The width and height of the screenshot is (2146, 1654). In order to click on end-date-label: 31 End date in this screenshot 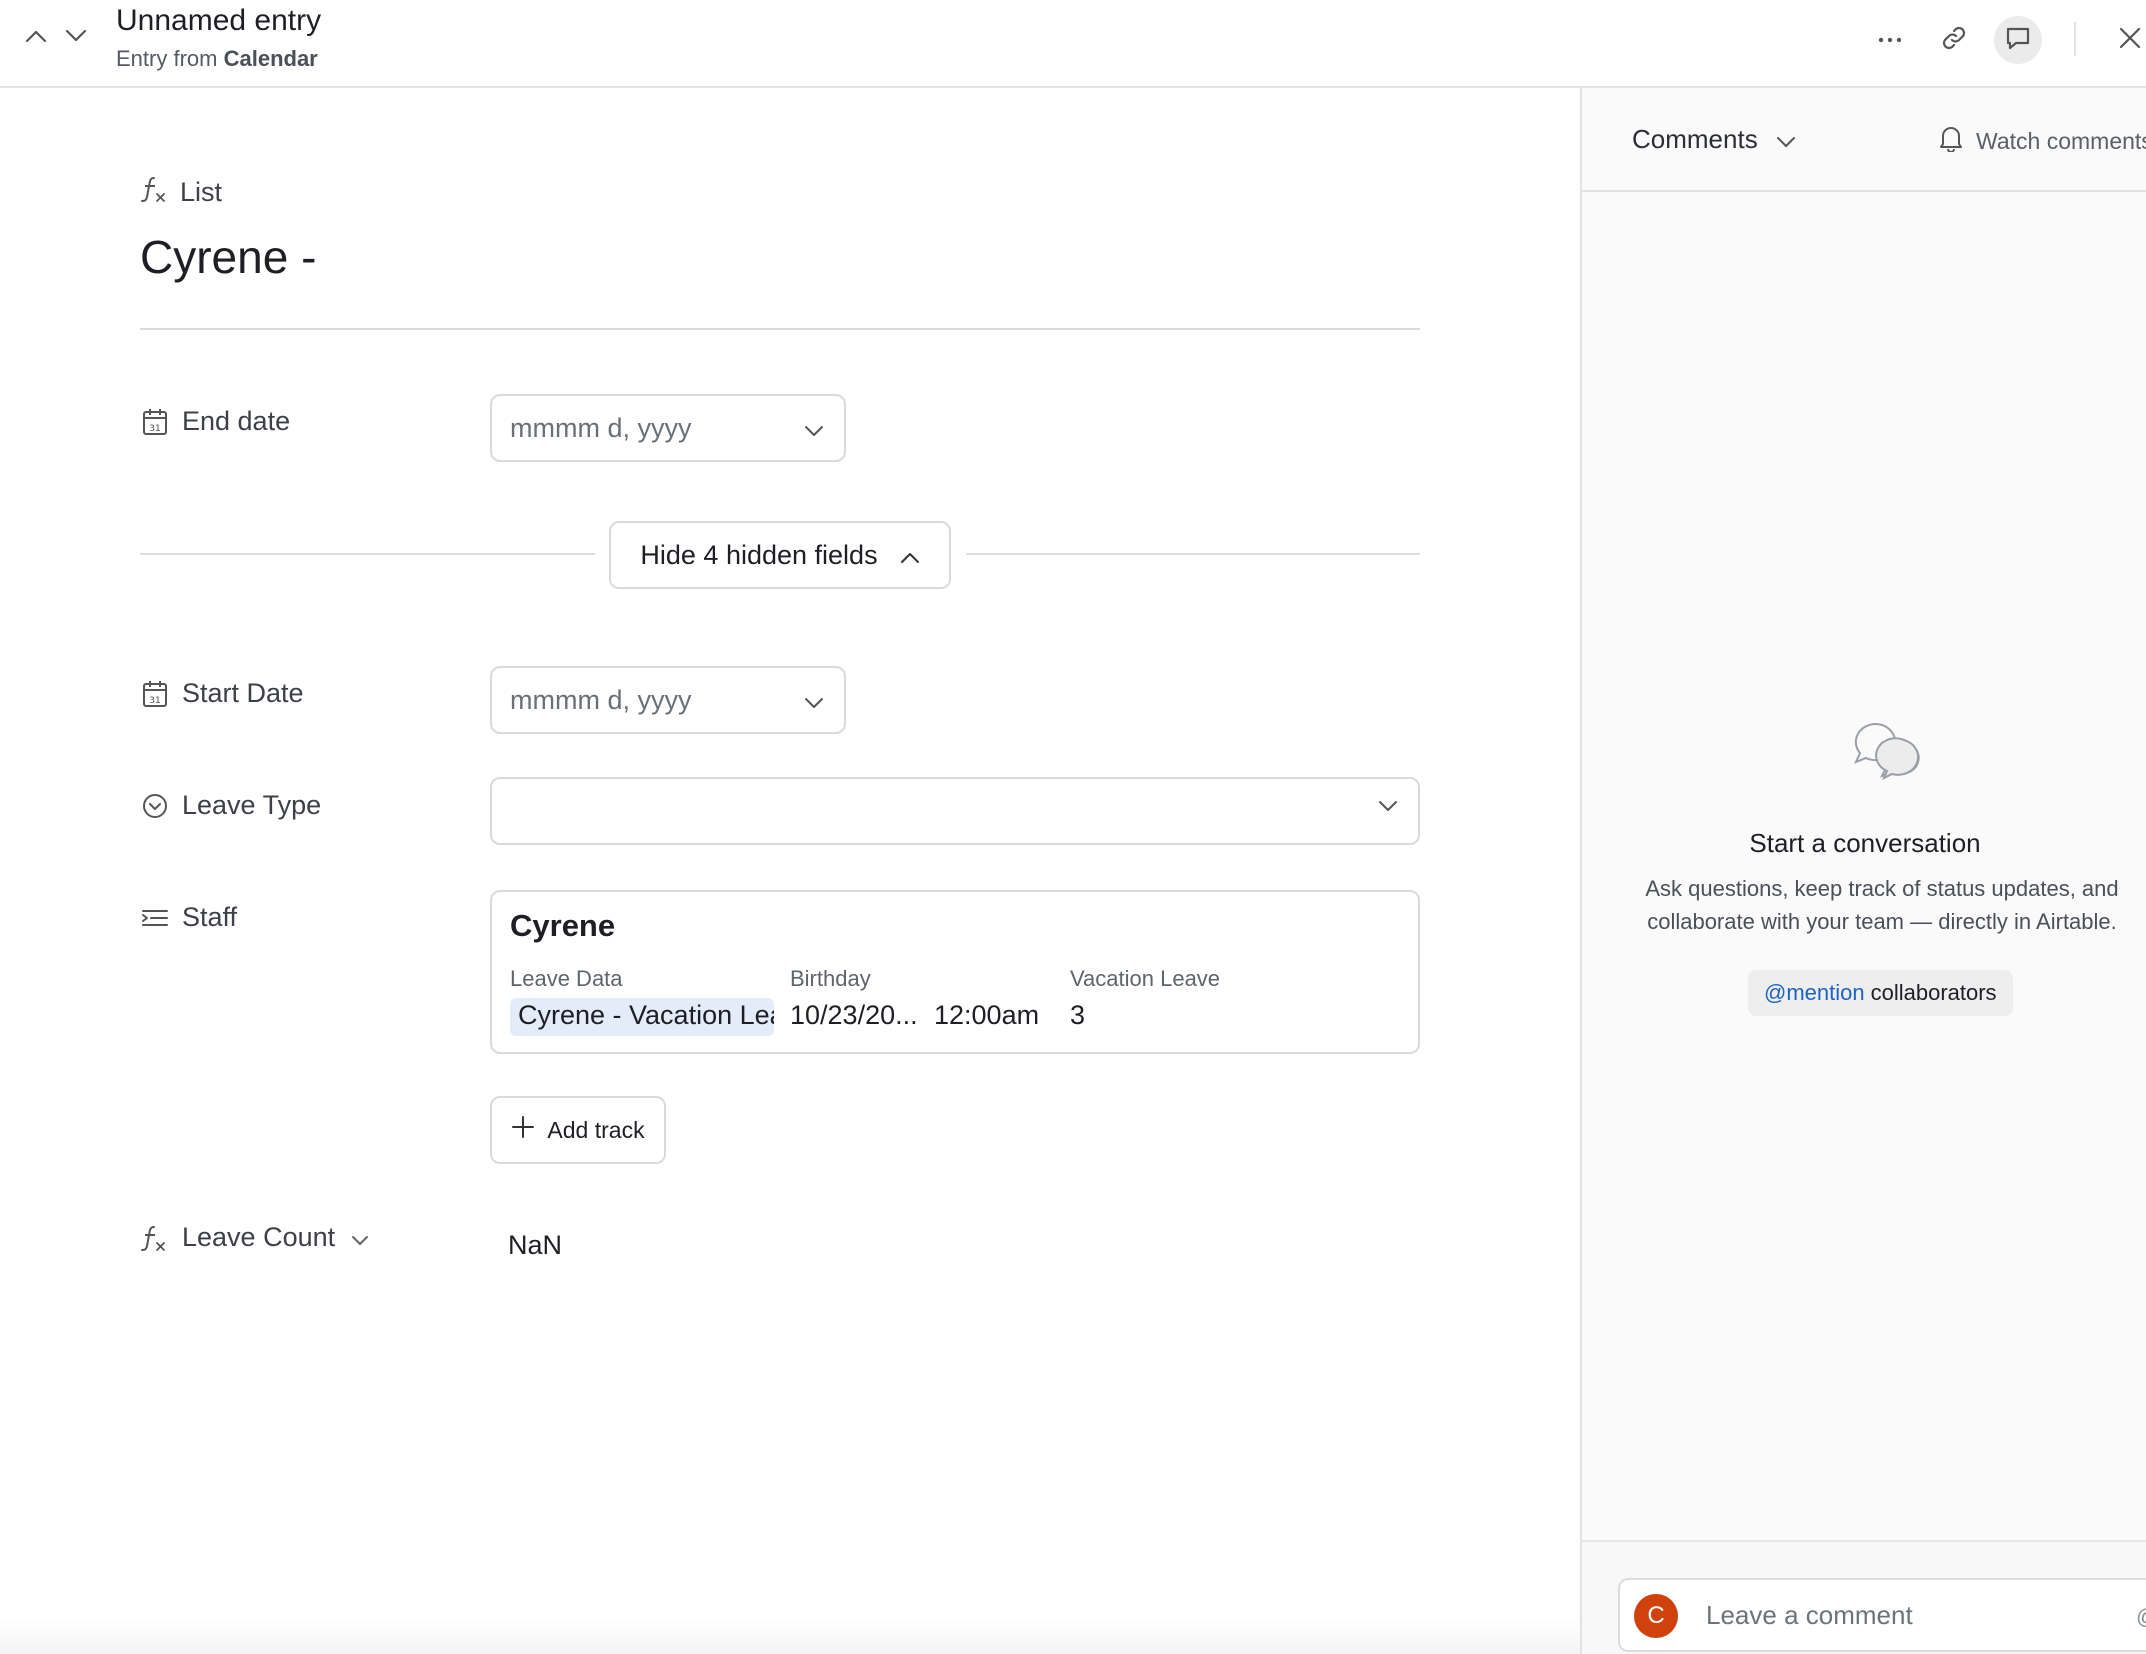, I will do `click(215, 421)`.